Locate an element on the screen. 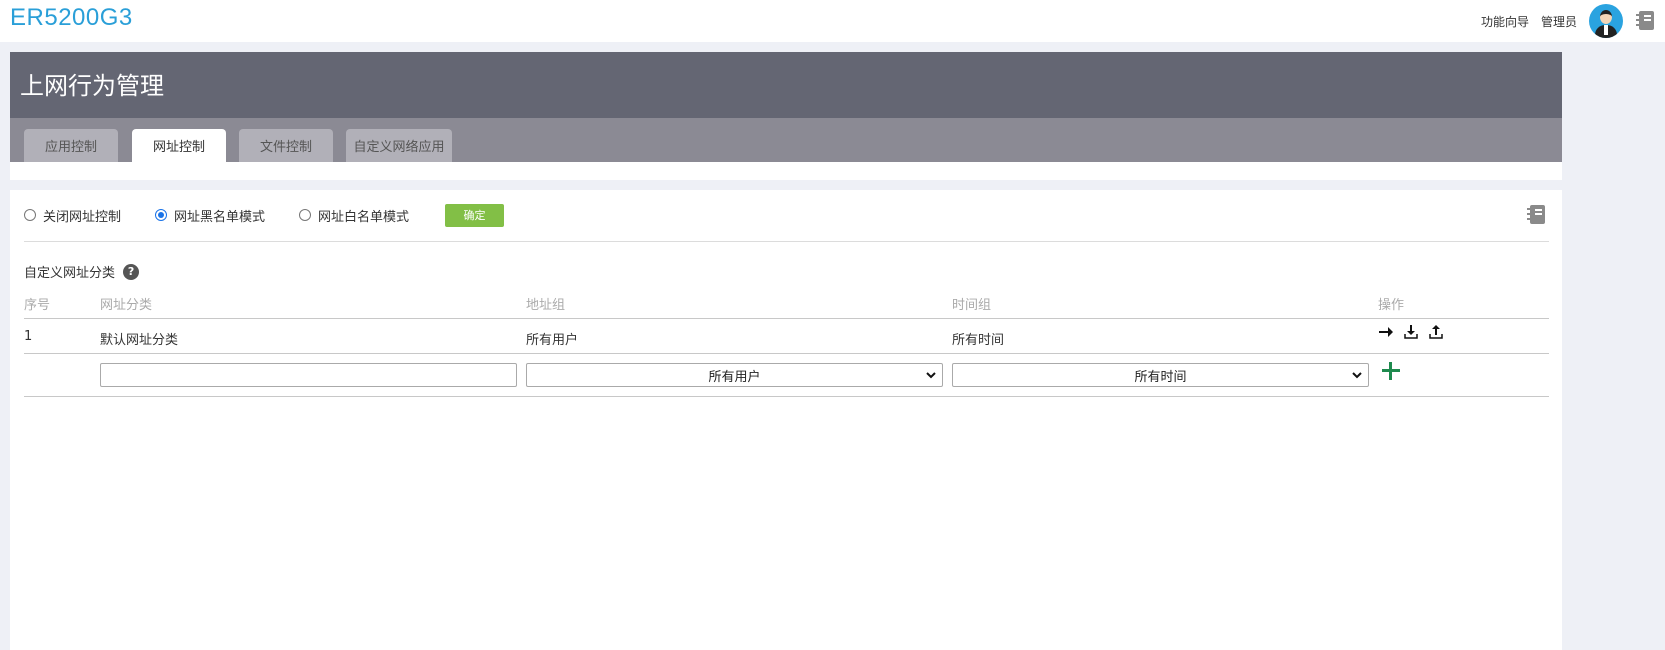 Image resolution: width=1665 pixels, height=650 pixels. page-title: 上网行为管理 is located at coordinates (92, 86).